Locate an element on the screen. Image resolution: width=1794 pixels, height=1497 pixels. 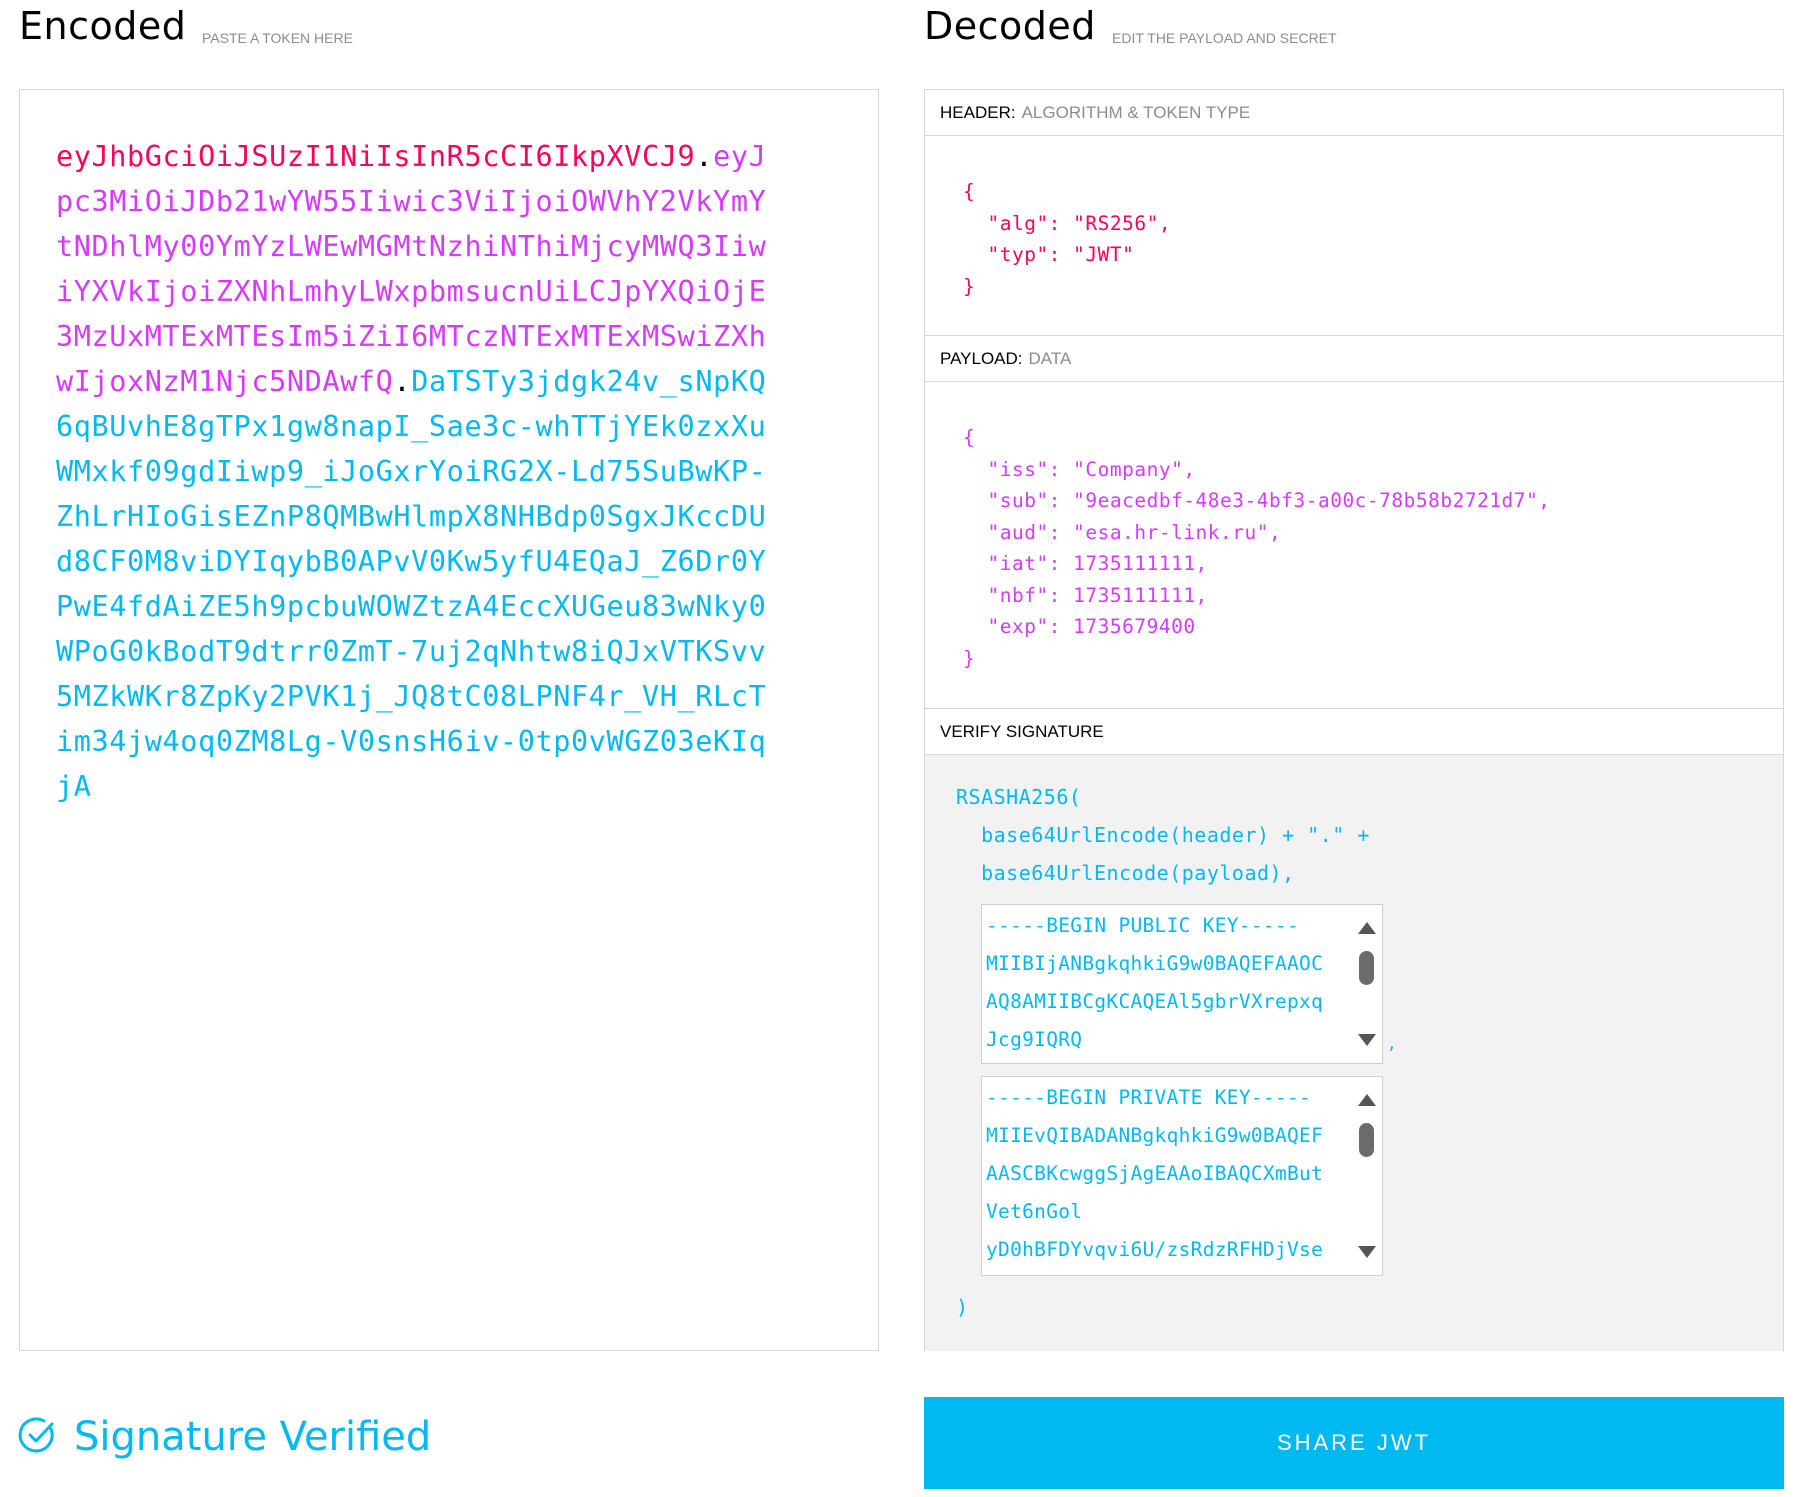
signature-status-text: Signature Verified is located at coordinates (253, 1437).